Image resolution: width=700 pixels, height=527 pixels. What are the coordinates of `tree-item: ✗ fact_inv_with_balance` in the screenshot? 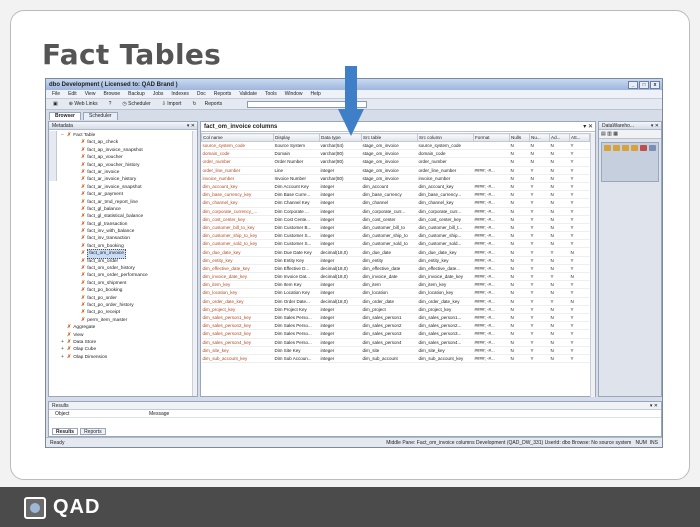 It's located at (128, 231).